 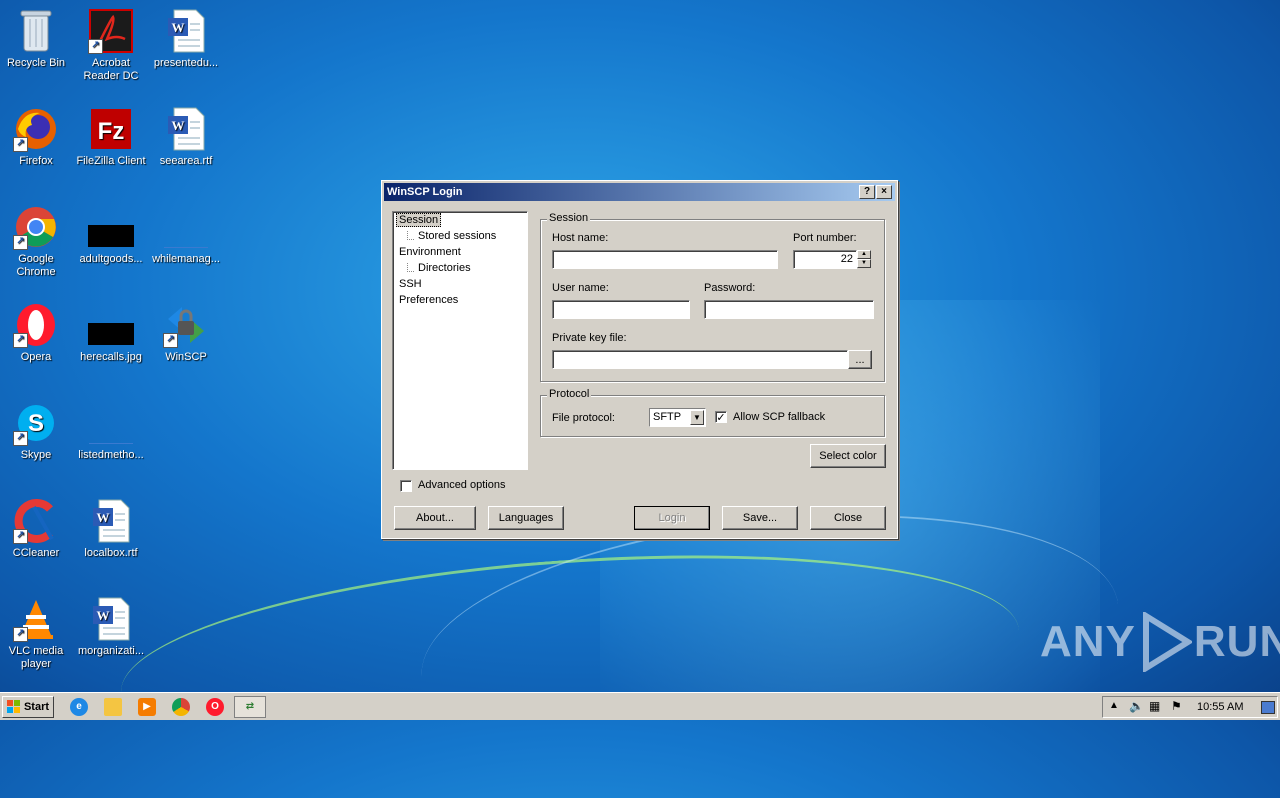 What do you see at coordinates (848, 518) in the screenshot?
I see `close-button: Close` at bounding box center [848, 518].